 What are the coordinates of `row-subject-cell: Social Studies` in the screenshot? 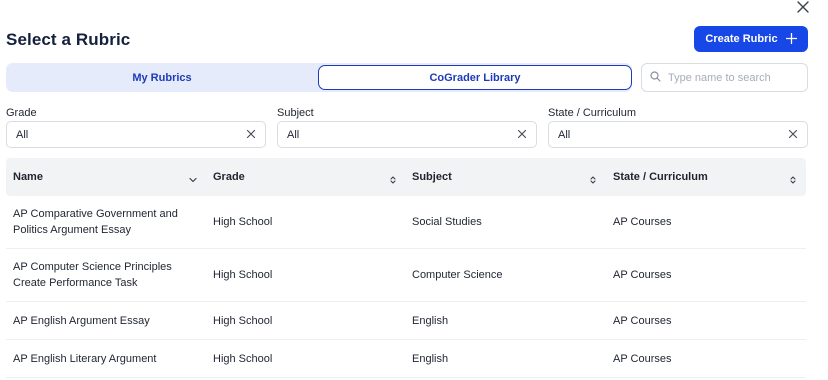 It's located at (447, 222).